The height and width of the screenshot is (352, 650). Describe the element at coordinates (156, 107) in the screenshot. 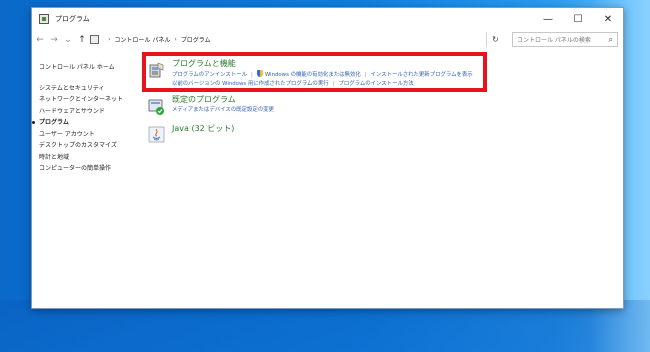

I see `default-programs-icon` at that location.